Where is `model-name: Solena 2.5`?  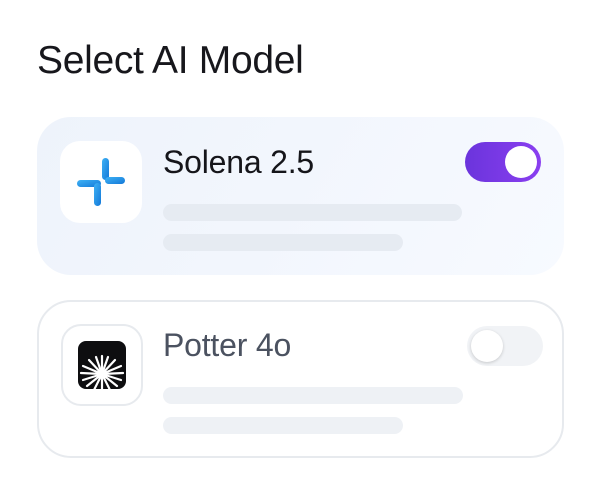 model-name: Solena 2.5 is located at coordinates (239, 162).